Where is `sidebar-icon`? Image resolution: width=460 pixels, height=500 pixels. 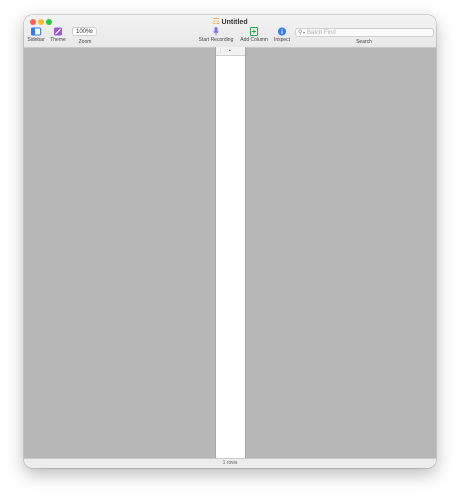 sidebar-icon is located at coordinates (36, 31).